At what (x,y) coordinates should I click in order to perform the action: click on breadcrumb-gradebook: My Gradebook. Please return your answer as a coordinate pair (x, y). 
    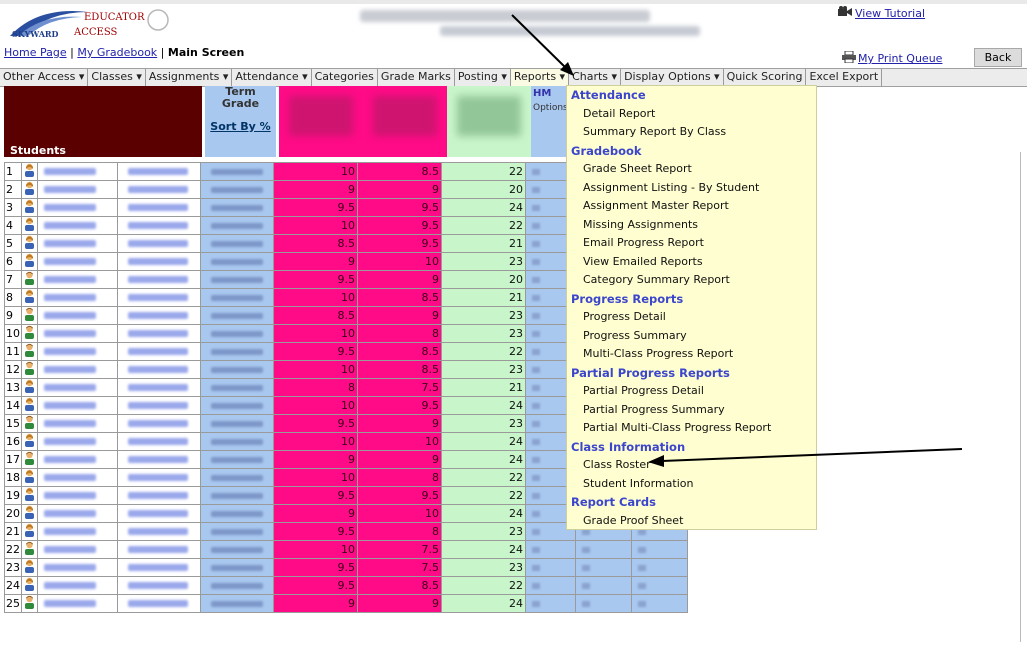
    Looking at the image, I should click on (117, 52).